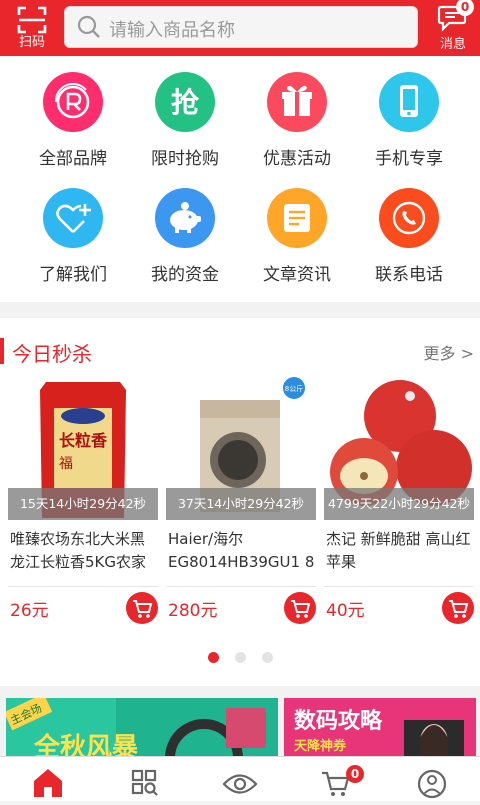  I want to click on menu-label: 我的资金, so click(185, 275).